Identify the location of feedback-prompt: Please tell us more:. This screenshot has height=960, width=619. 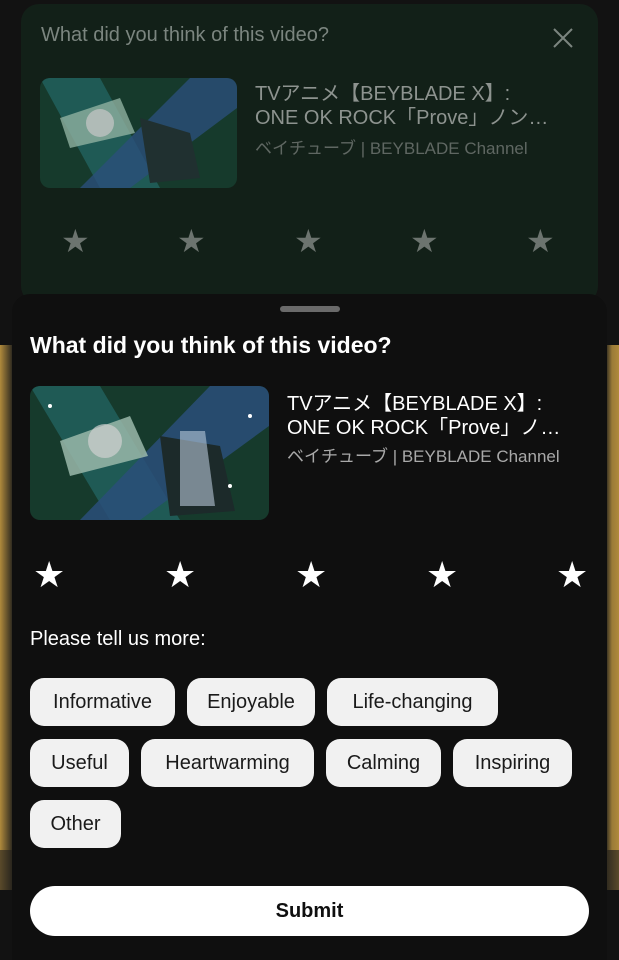
(118, 639).